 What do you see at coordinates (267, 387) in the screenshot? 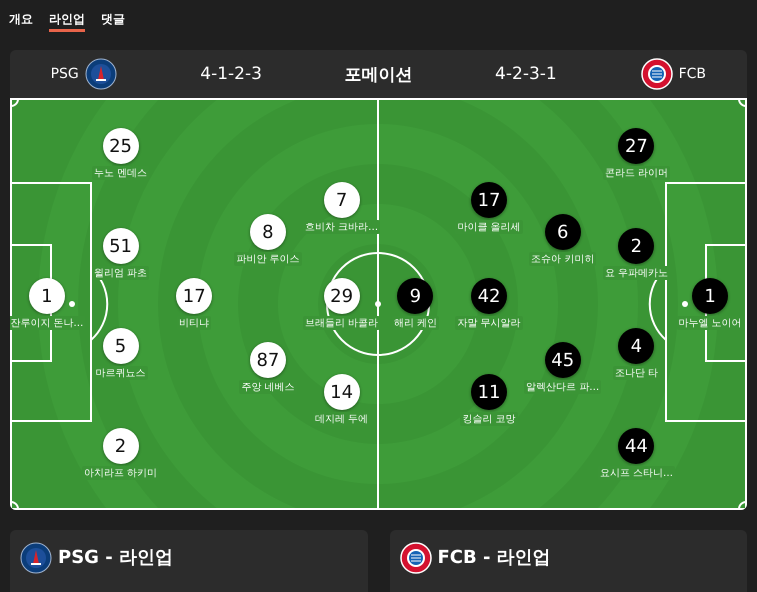
I see `player-name: 주앙 네베스` at bounding box center [267, 387].